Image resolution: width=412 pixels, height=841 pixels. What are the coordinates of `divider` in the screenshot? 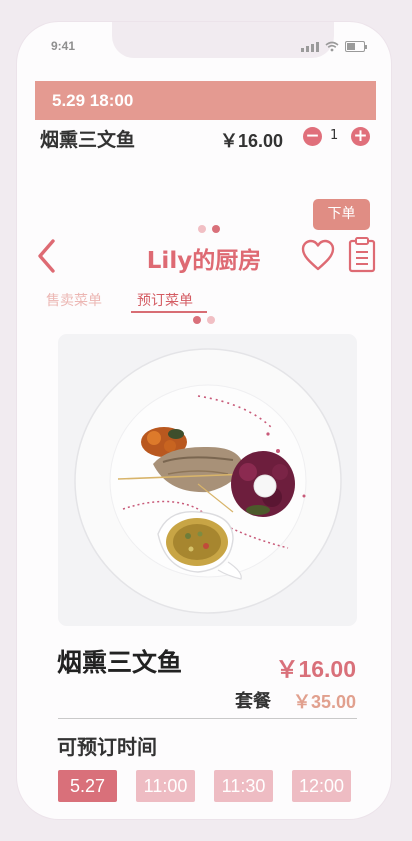 It's located at (207, 718).